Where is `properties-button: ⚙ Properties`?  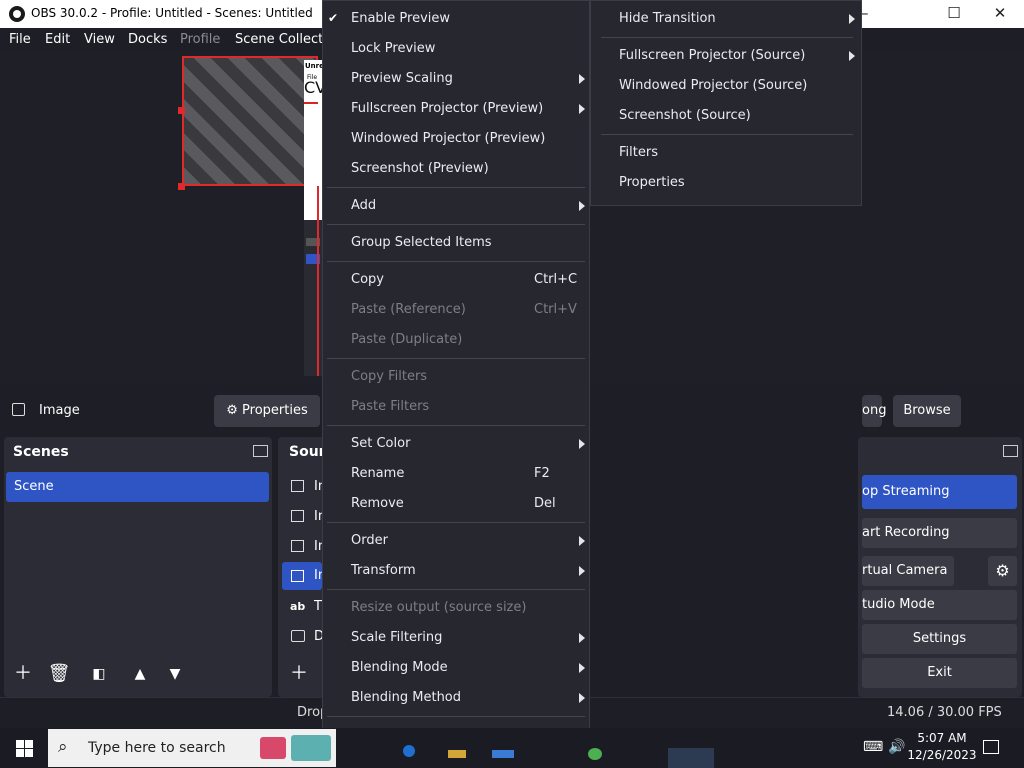 properties-button: ⚙ Properties is located at coordinates (267, 411).